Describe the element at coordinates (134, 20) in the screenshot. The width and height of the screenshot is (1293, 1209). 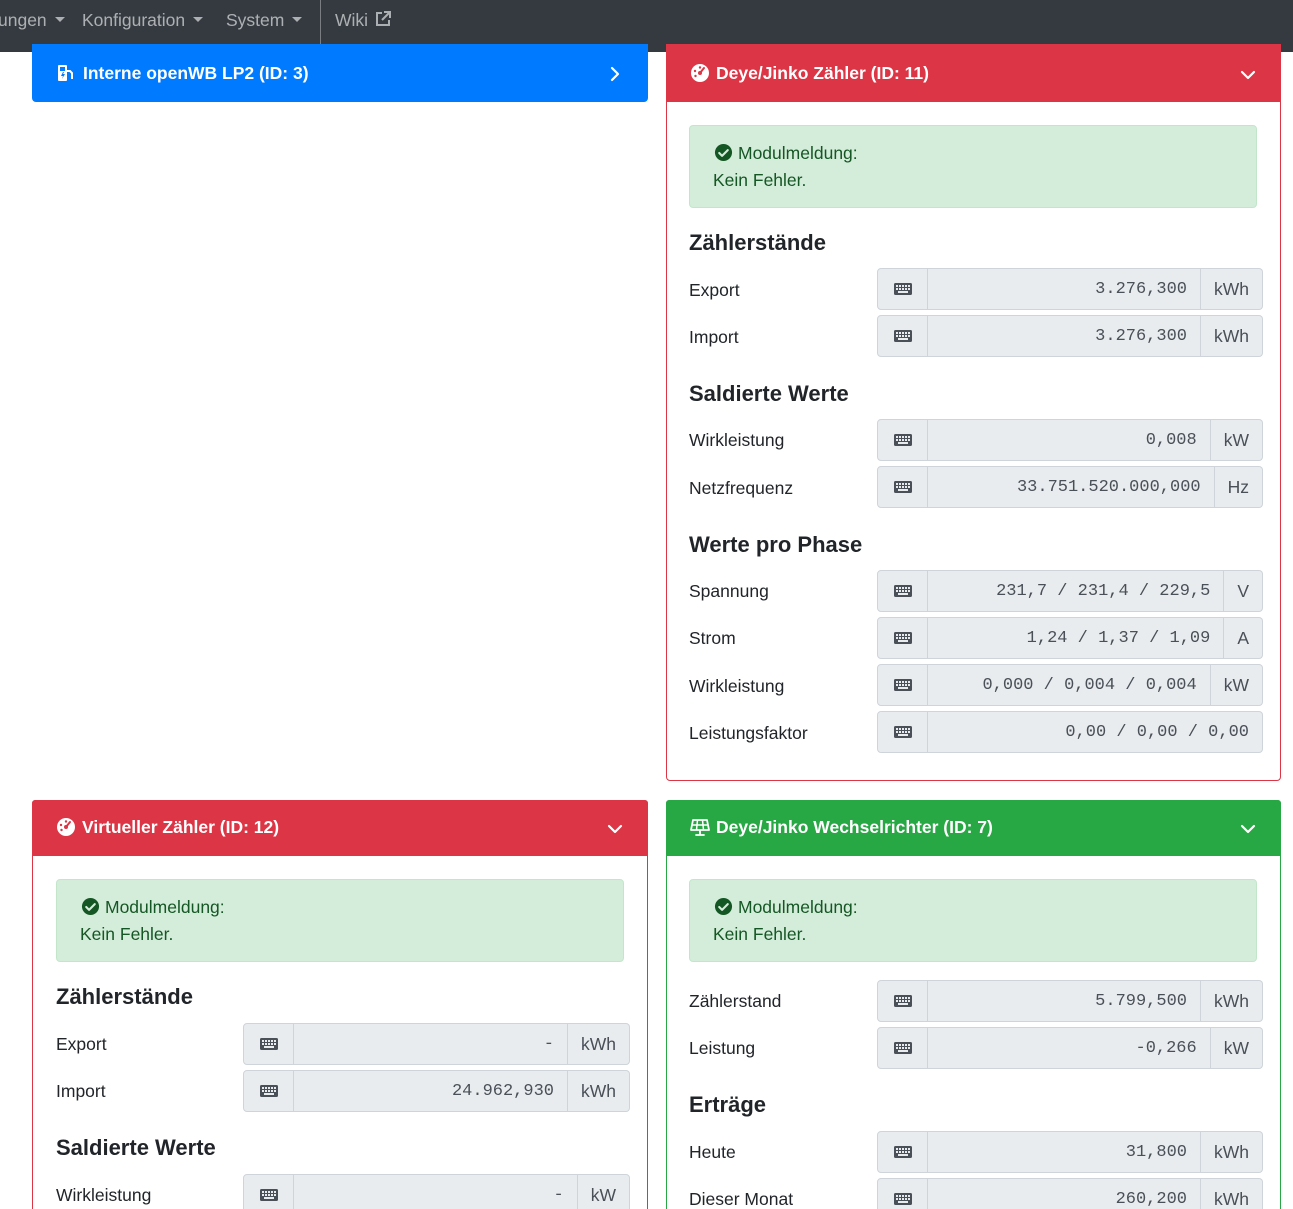
I see `nav-menu-configuration-label: Konfiguration` at that location.